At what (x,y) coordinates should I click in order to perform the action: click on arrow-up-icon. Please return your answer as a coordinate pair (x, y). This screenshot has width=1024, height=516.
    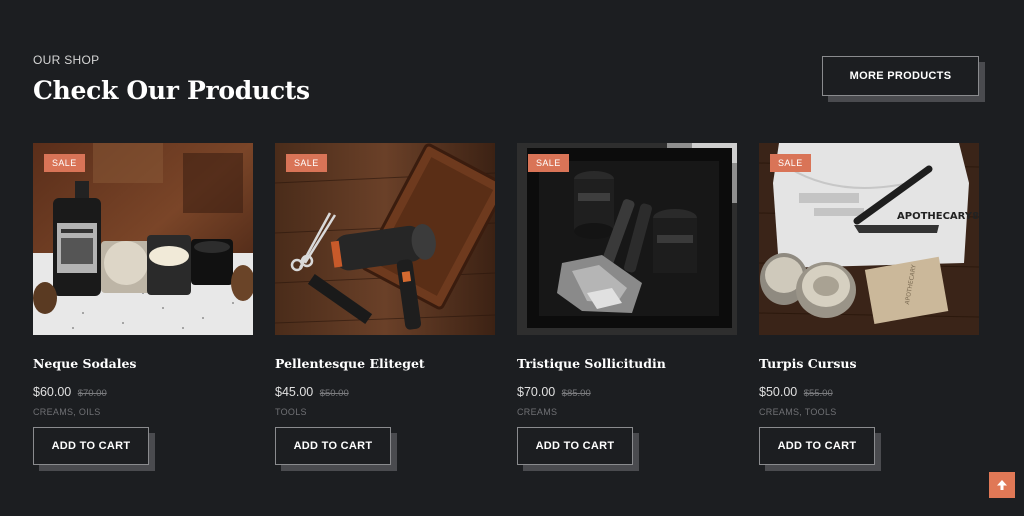
    Looking at the image, I should click on (1002, 485).